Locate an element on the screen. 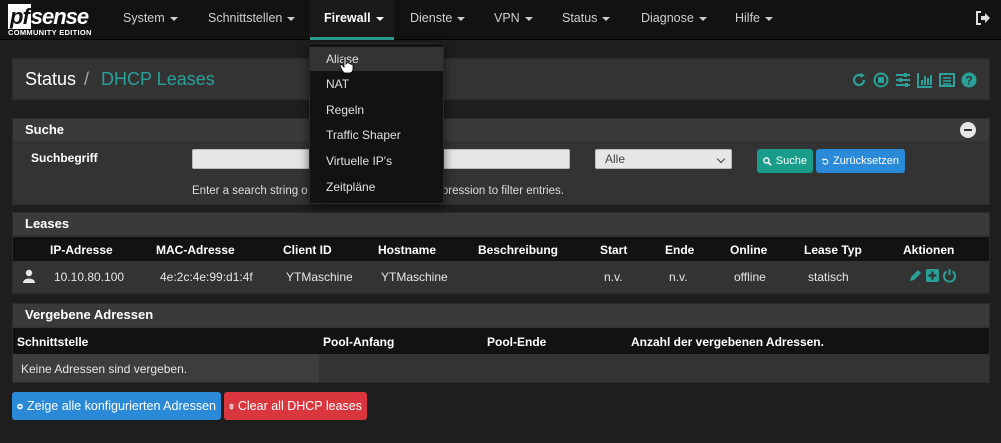 The width and height of the screenshot is (1001, 443). search-icon is located at coordinates (767, 161).